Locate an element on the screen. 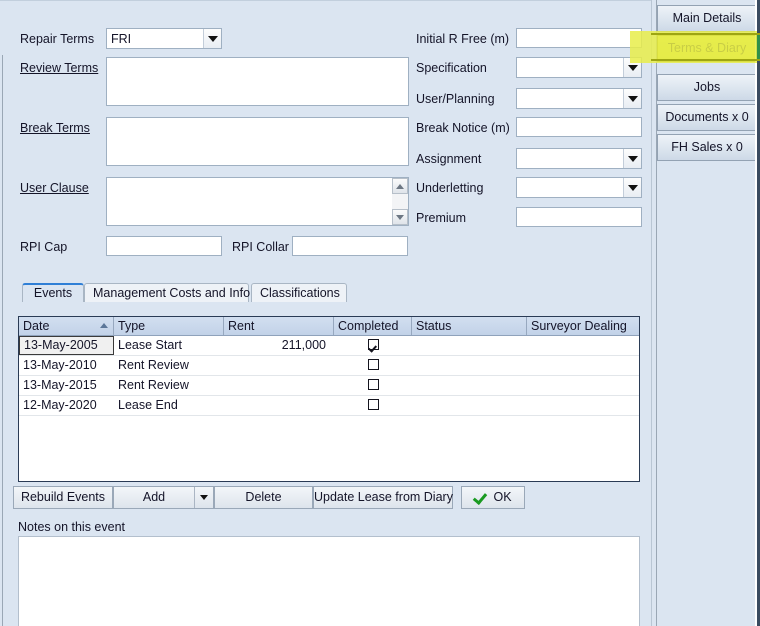 This screenshot has height=626, width=760. grid-header-completed: Completed is located at coordinates (373, 326).